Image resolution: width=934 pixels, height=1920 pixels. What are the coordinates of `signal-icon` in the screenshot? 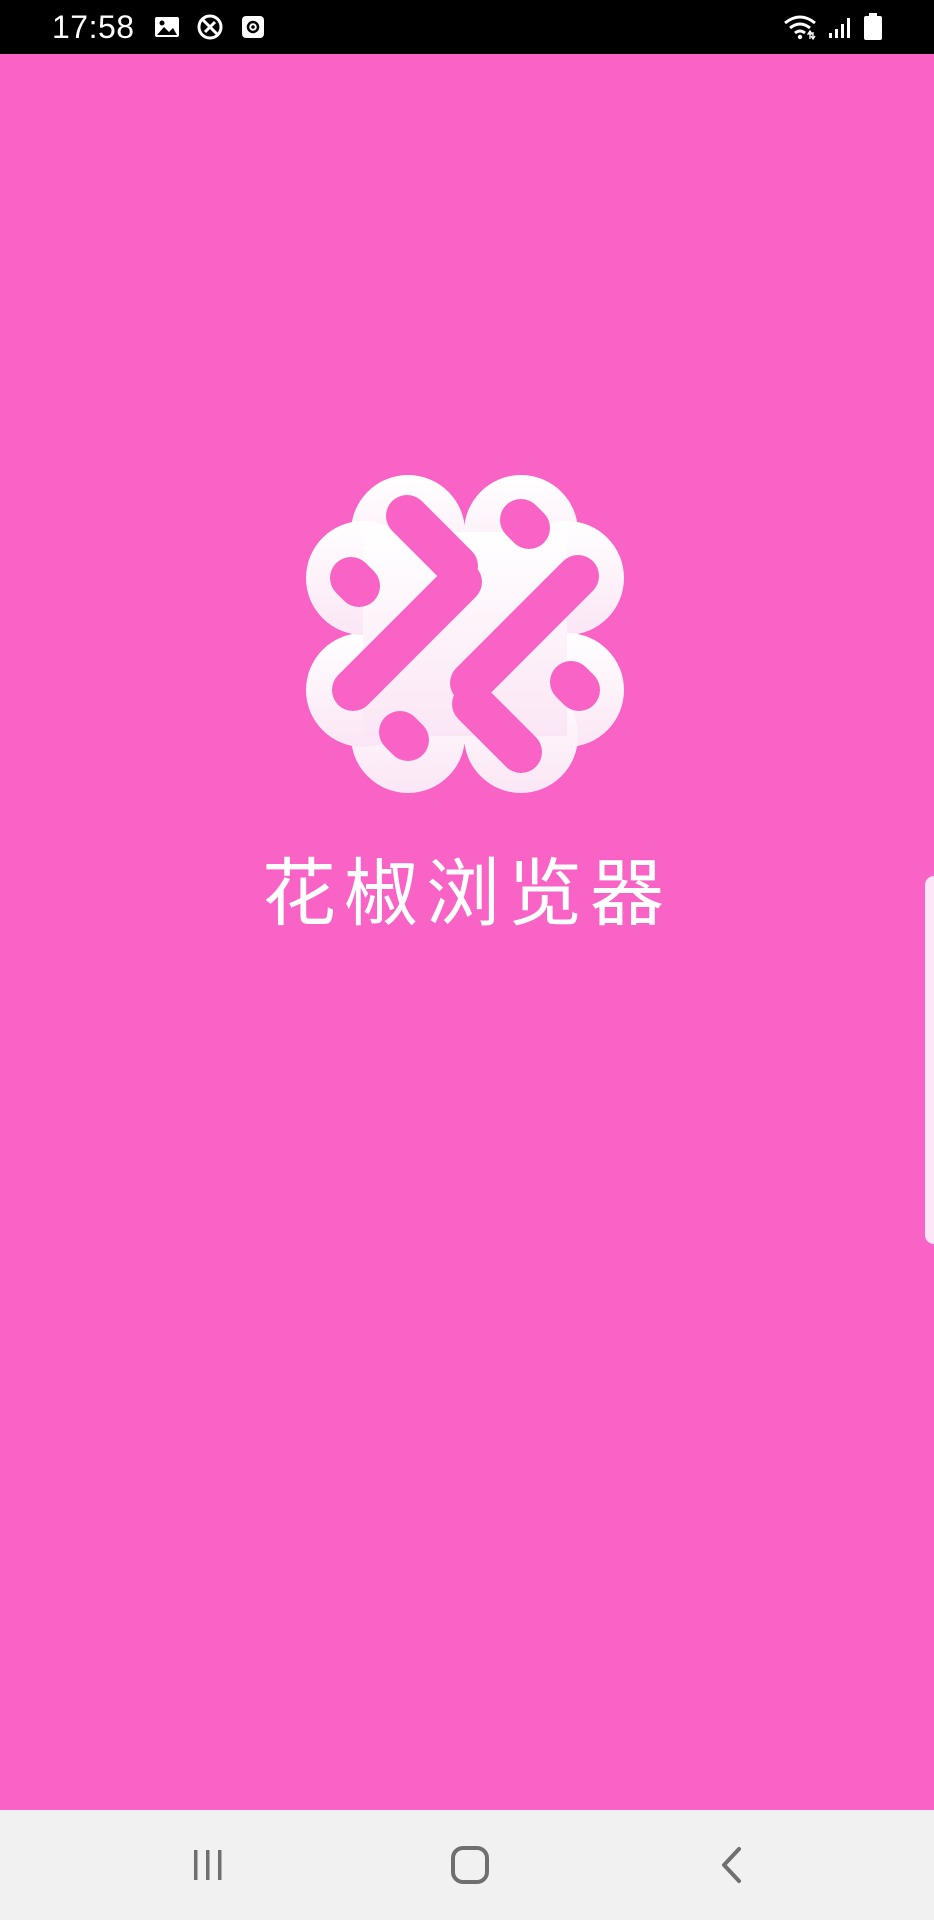 It's located at (841, 27).